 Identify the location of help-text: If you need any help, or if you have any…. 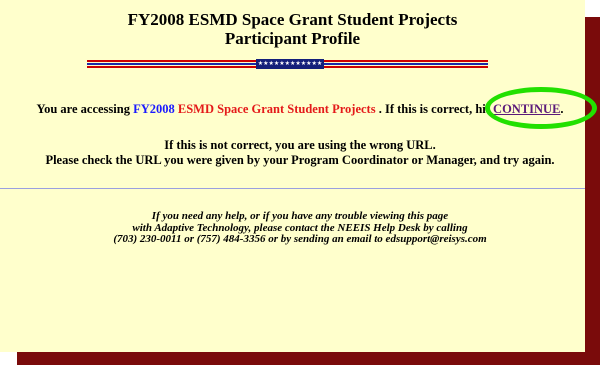
(300, 228).